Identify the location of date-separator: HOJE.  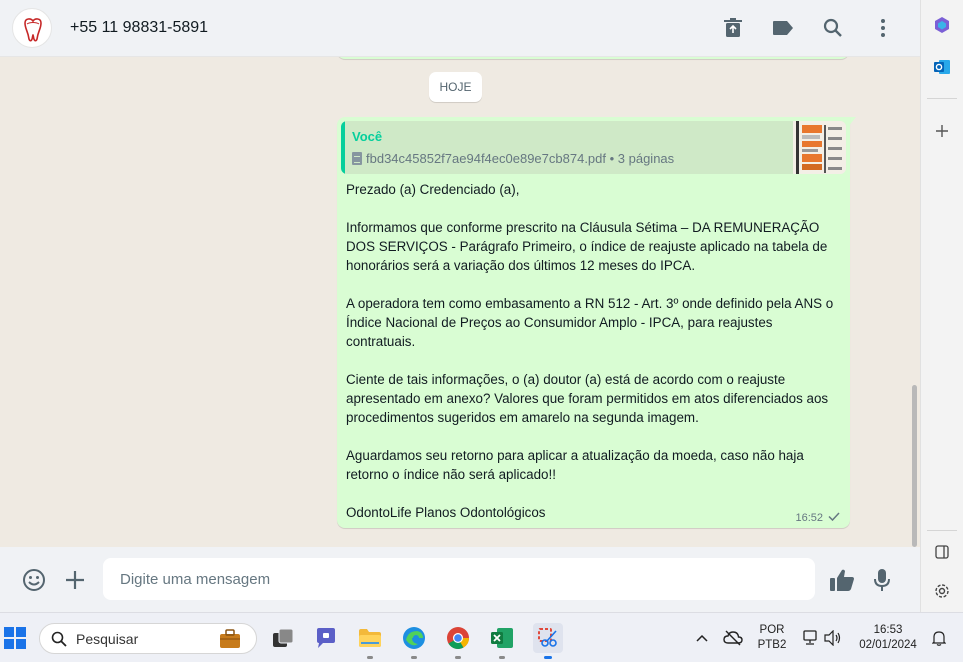
(455, 87).